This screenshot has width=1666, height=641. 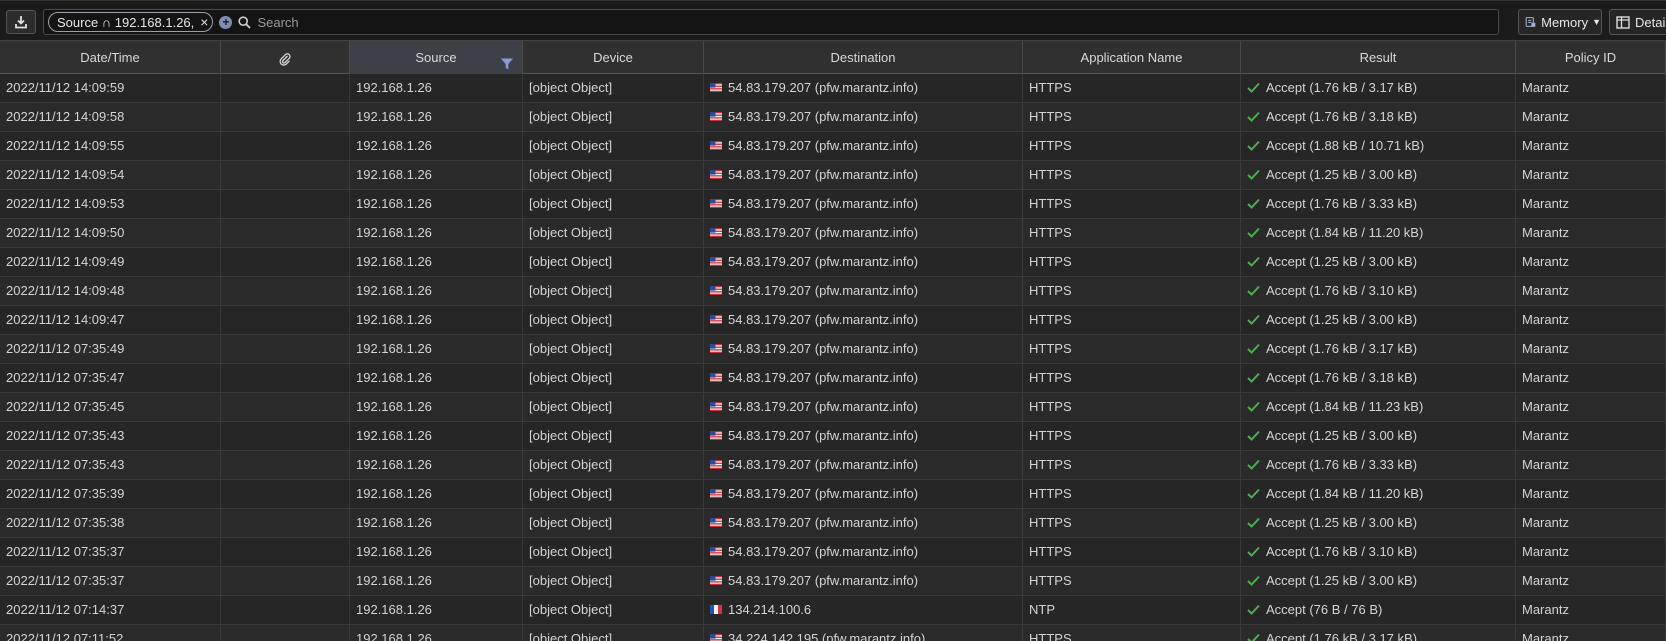 I want to click on cell-datetime: 2022/11/12 07:35:49, so click(x=110, y=349).